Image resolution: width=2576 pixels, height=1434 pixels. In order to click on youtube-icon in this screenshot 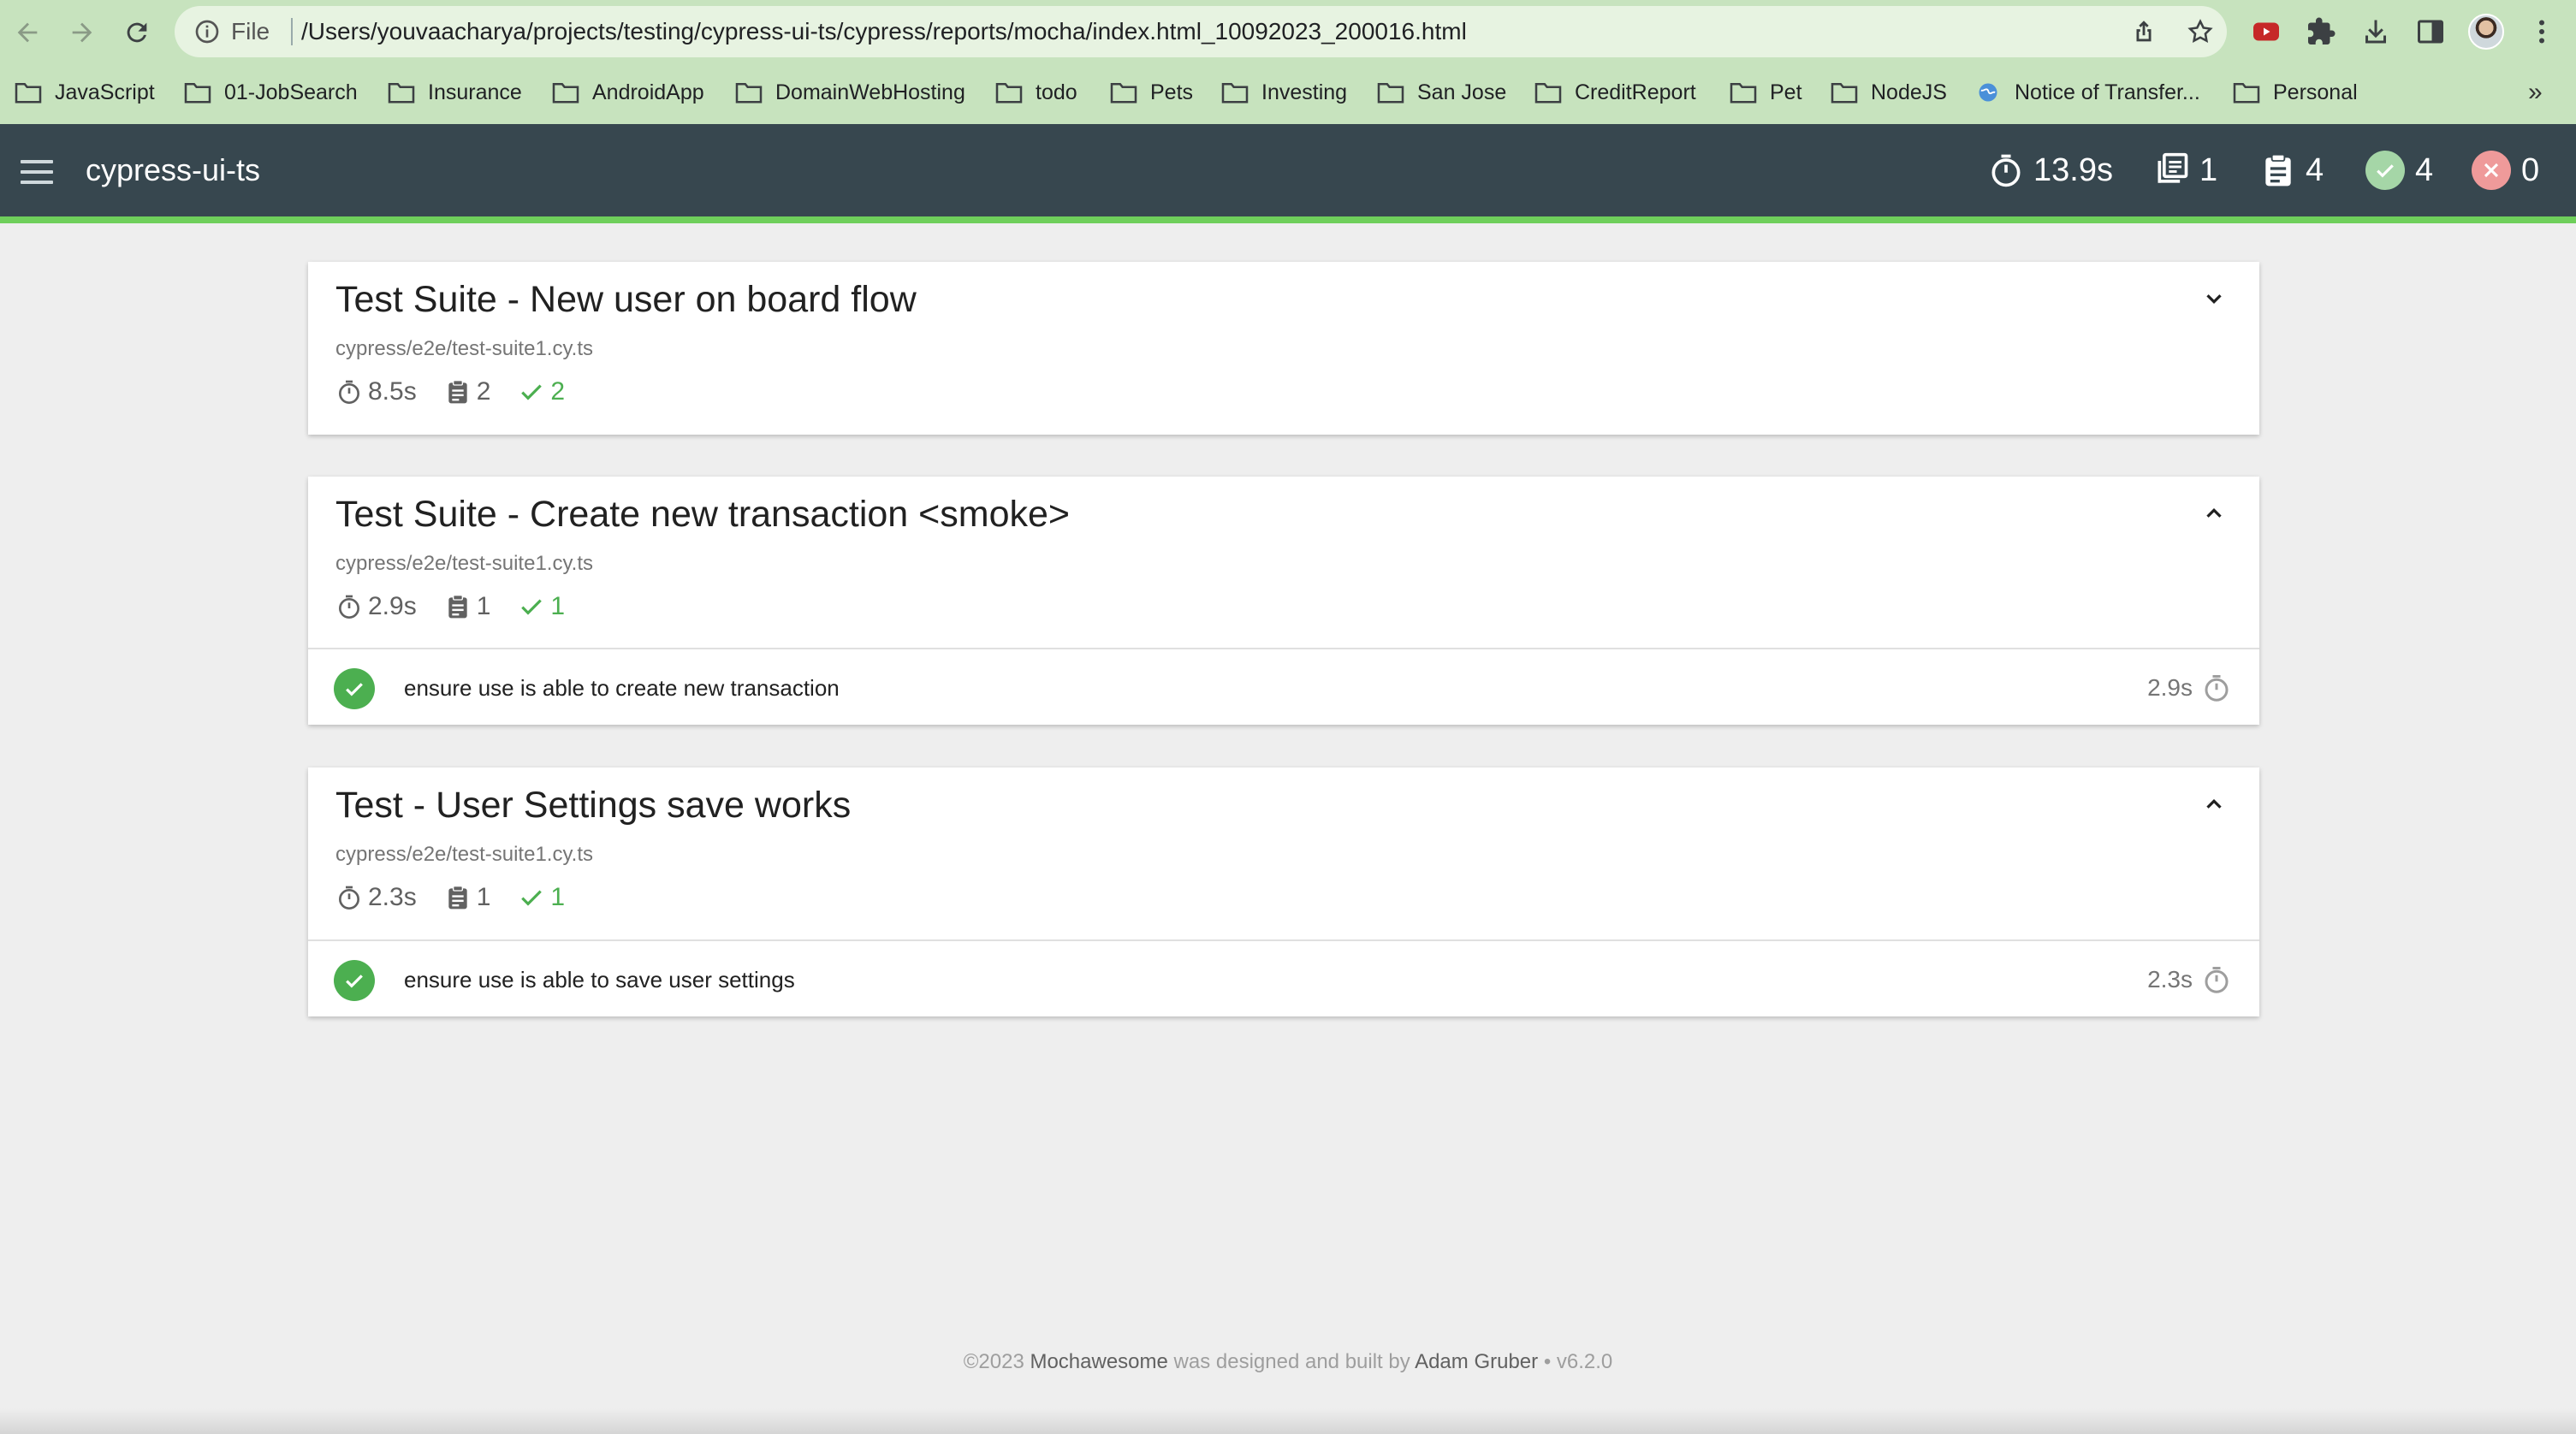, I will do `click(2266, 32)`.